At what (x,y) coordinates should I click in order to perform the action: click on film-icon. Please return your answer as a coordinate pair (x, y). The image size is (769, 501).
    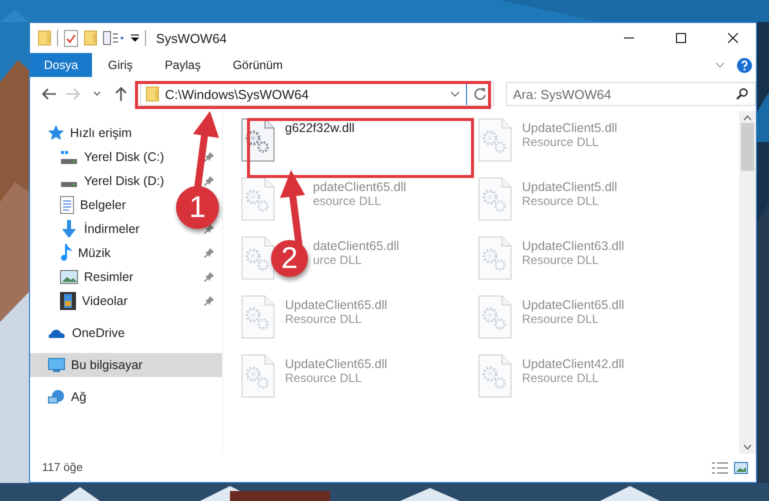
    Looking at the image, I should click on (68, 301).